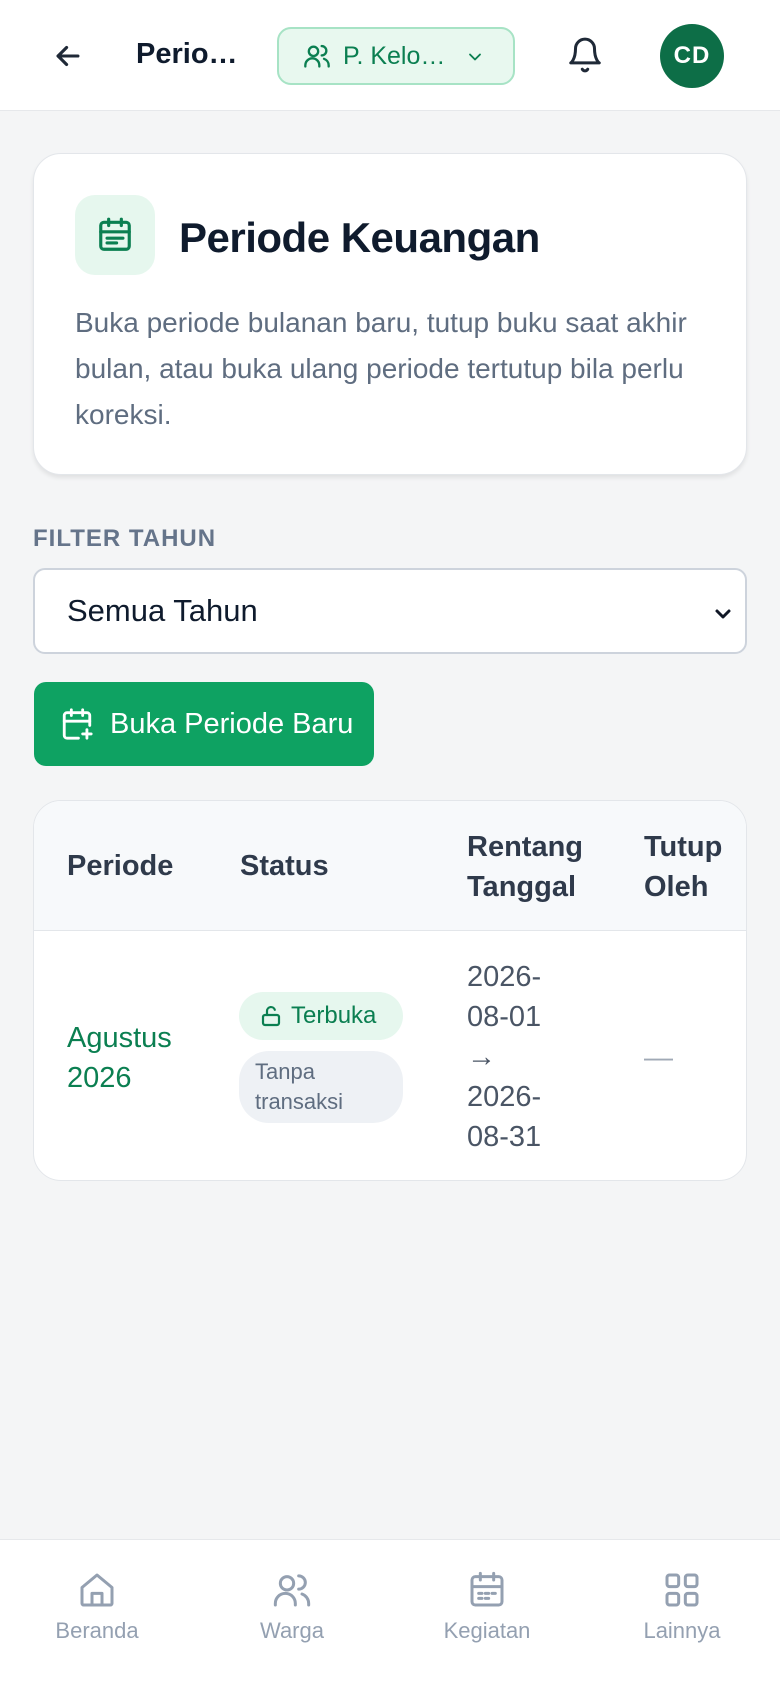 Image resolution: width=780 pixels, height=1688 pixels. I want to click on group-selector-label: P. Kelompok, so click(398, 55).